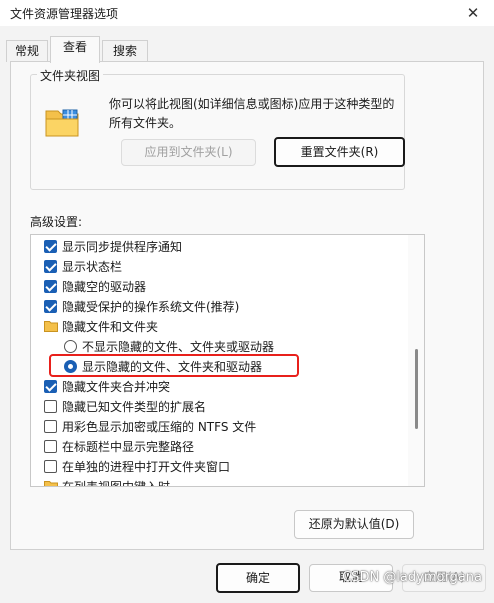  I want to click on setting-label: 在单独的进程中打开文件夹窗口, so click(146, 467).